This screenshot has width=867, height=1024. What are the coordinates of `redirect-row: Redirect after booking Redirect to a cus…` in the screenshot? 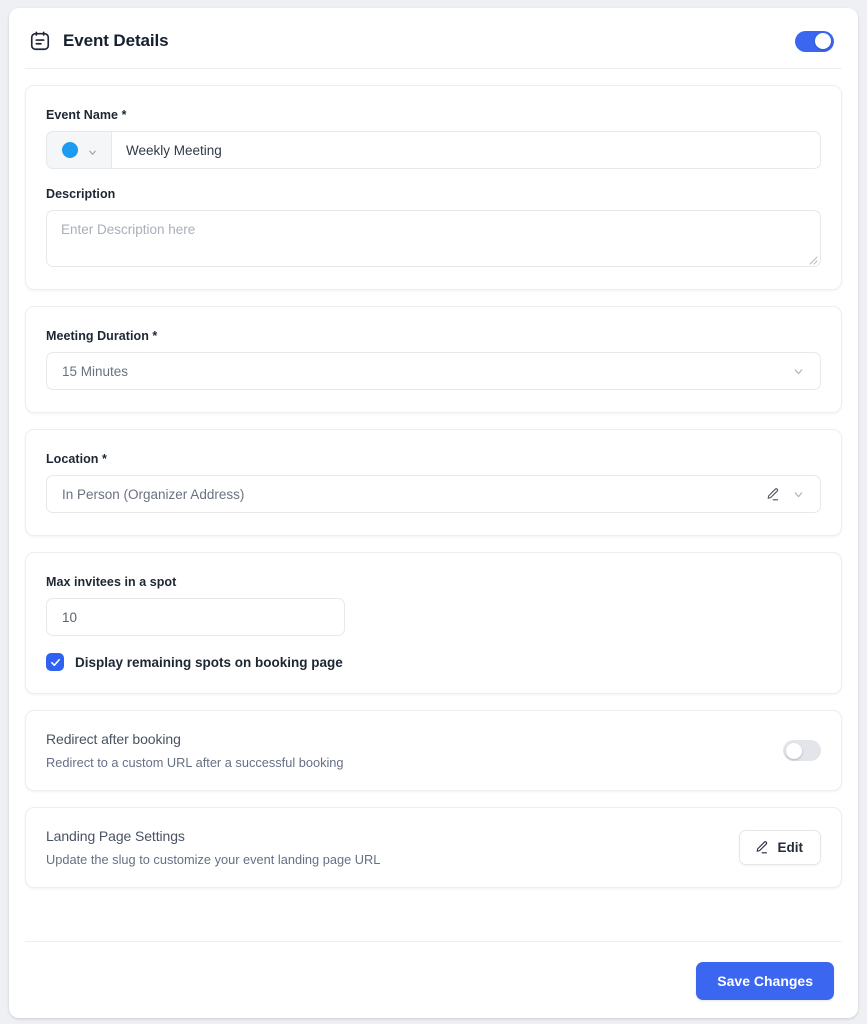 It's located at (433, 750).